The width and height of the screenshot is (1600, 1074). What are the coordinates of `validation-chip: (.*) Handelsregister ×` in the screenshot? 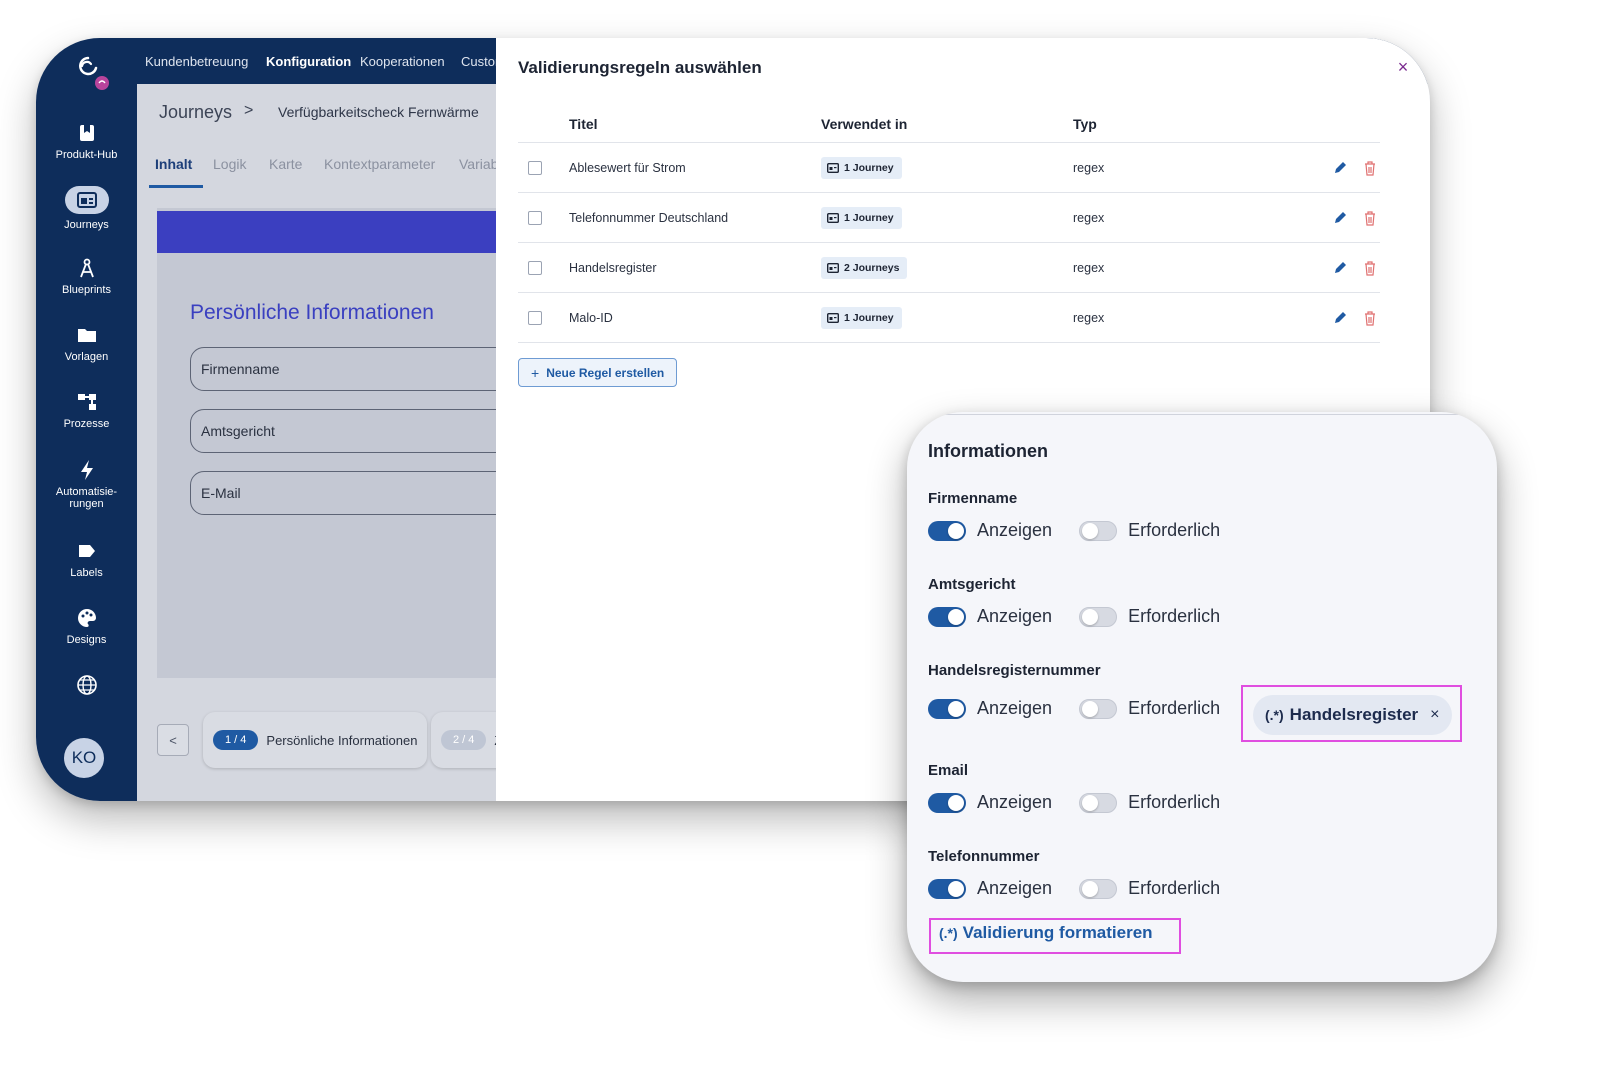 It's located at (1352, 715).